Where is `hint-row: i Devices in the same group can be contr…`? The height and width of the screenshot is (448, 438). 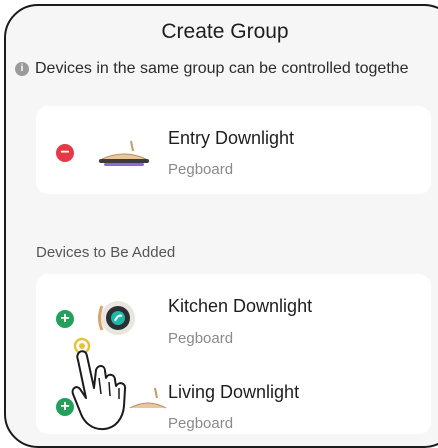
hint-row: i Devices in the same group can be contr… is located at coordinates (212, 69).